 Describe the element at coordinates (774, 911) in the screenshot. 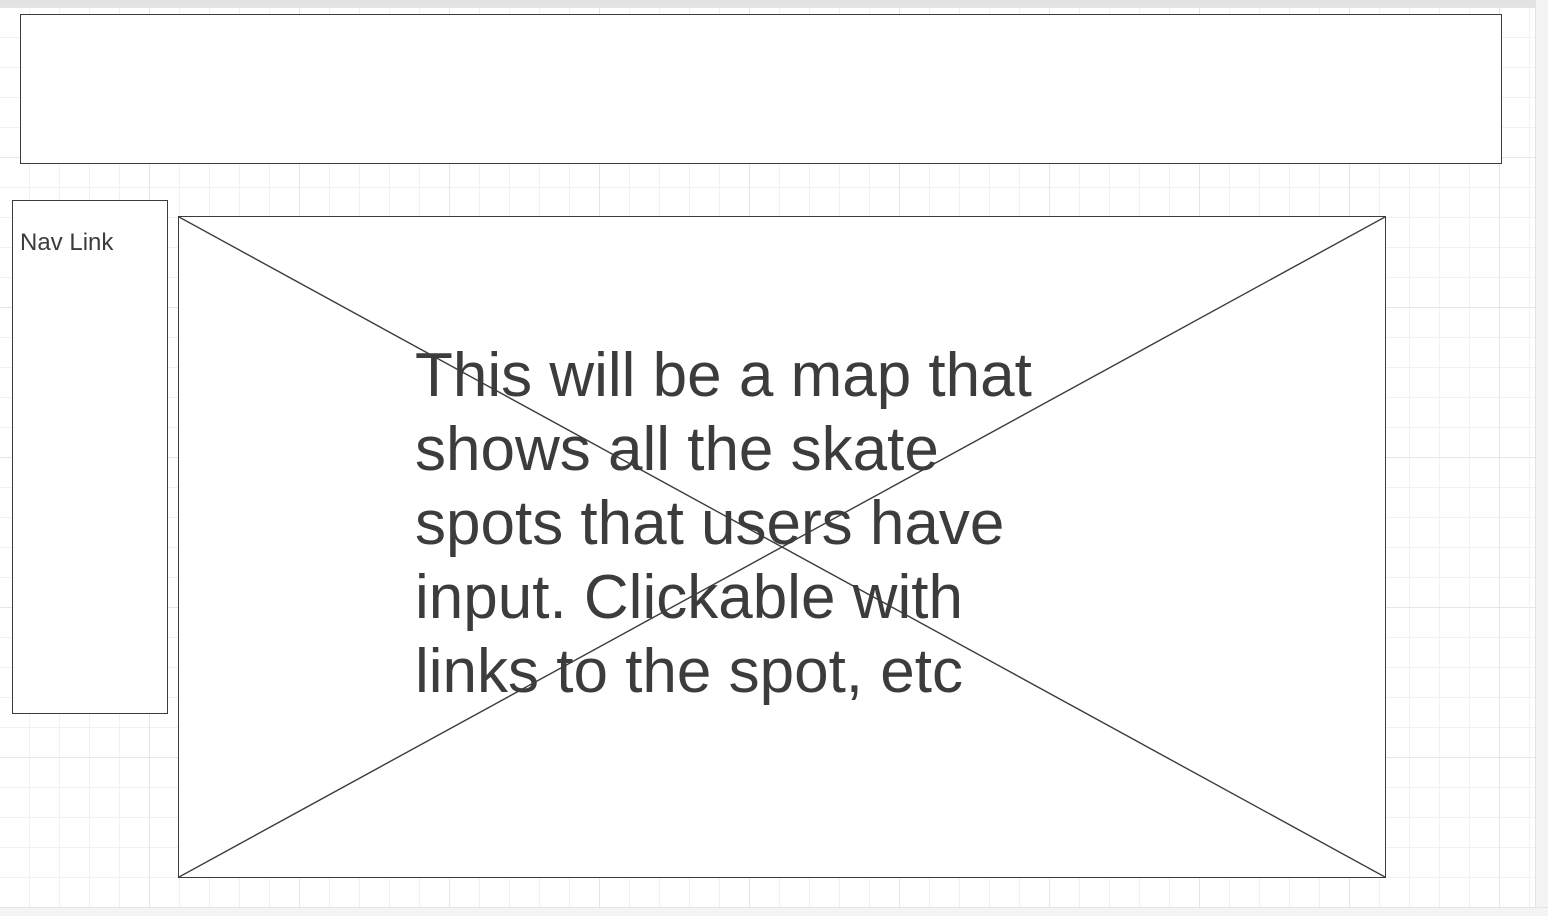

I see `bottom-scrollbar` at that location.